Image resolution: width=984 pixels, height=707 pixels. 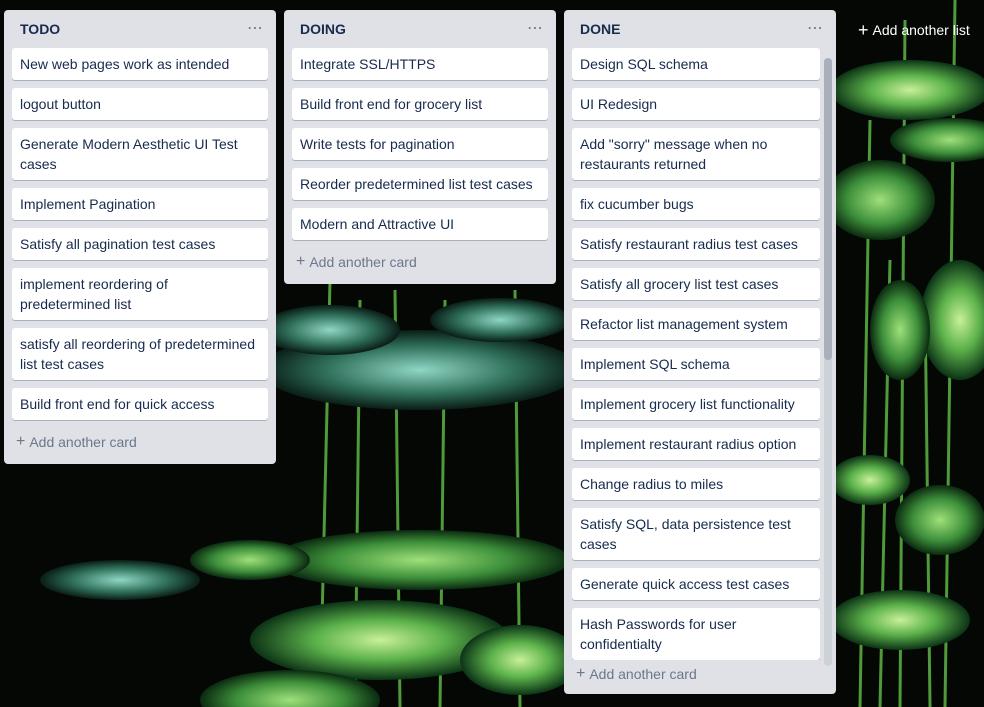 I want to click on card: Satisfy SQL, data persistence test cases, so click(x=696, y=534).